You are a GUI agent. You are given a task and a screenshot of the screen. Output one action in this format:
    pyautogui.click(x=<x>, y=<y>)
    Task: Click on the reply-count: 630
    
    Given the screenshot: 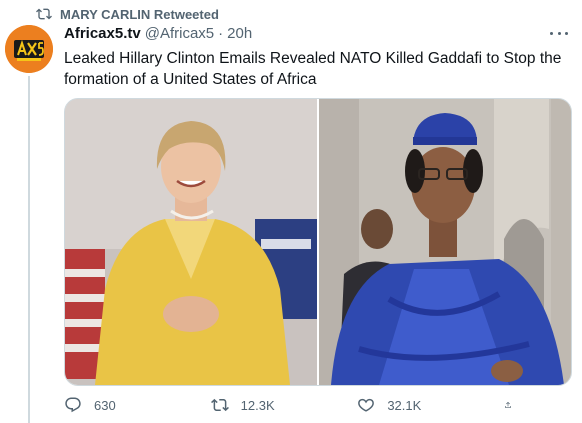 What is the action you would take?
    pyautogui.click(x=105, y=405)
    